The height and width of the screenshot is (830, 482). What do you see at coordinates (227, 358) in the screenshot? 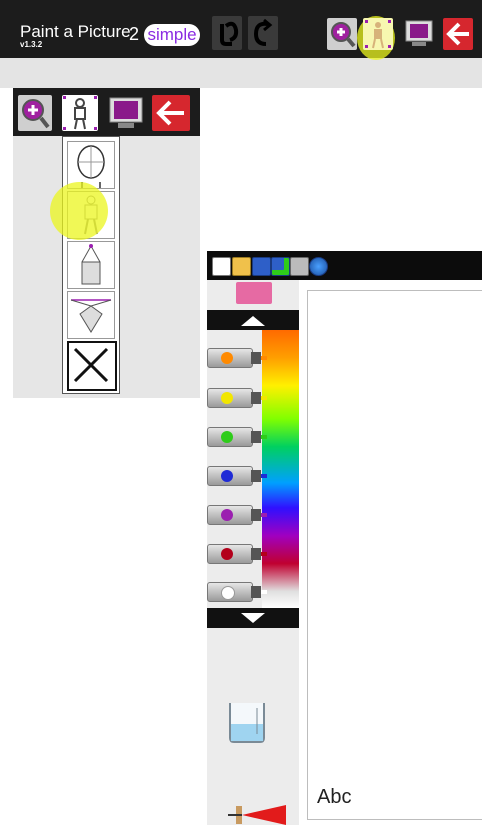
I see `orange-color-dot` at bounding box center [227, 358].